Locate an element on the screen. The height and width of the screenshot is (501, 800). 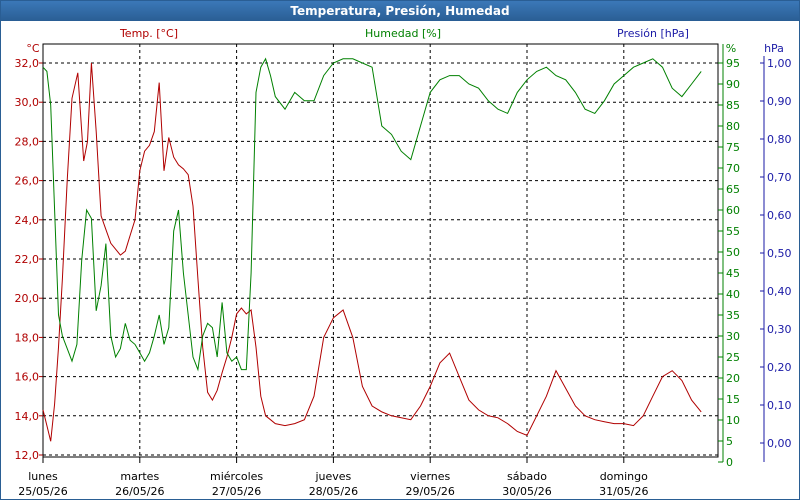
humidity-tick-label: 80 is located at coordinates (733, 126).